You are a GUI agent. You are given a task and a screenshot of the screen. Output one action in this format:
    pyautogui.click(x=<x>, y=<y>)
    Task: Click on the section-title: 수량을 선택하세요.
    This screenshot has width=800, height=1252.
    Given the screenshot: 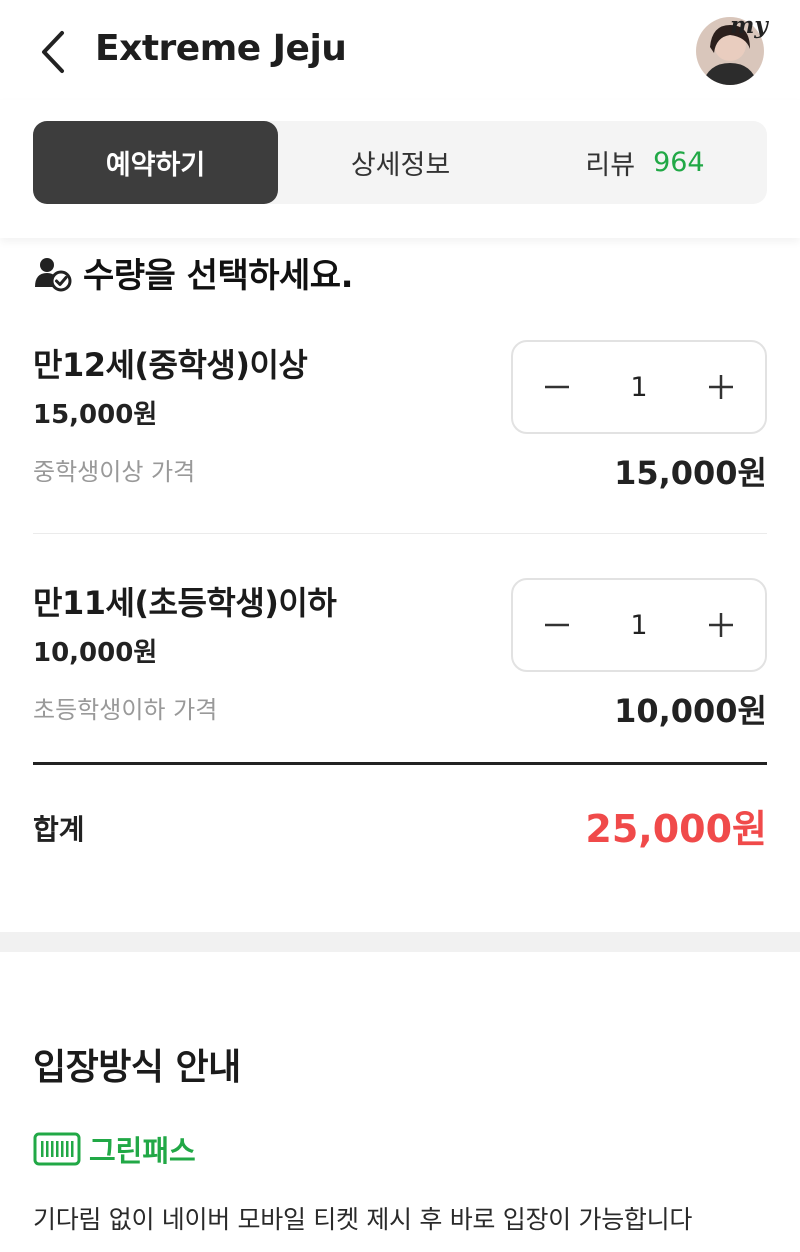 What is the action you would take?
    pyautogui.click(x=218, y=276)
    